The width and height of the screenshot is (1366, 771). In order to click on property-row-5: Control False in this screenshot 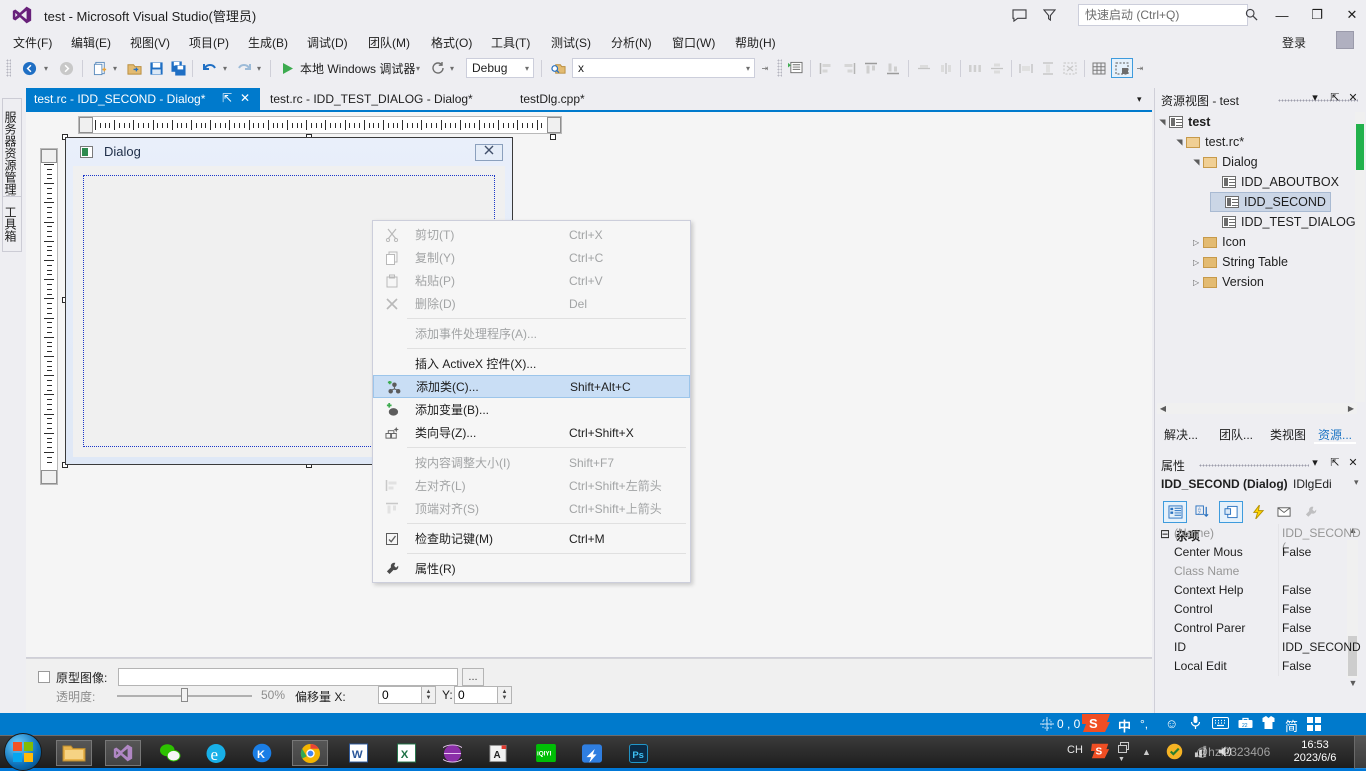, I will do `click(1260, 609)`.